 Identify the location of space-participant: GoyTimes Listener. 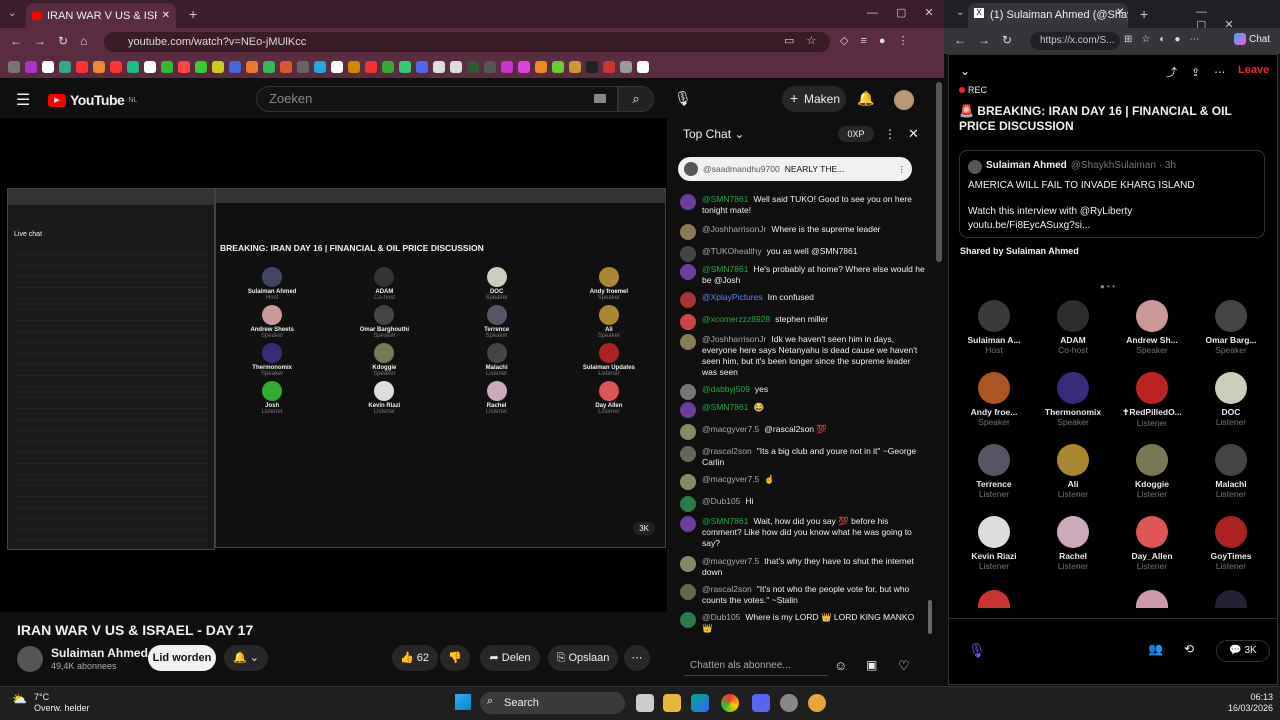
(1231, 543).